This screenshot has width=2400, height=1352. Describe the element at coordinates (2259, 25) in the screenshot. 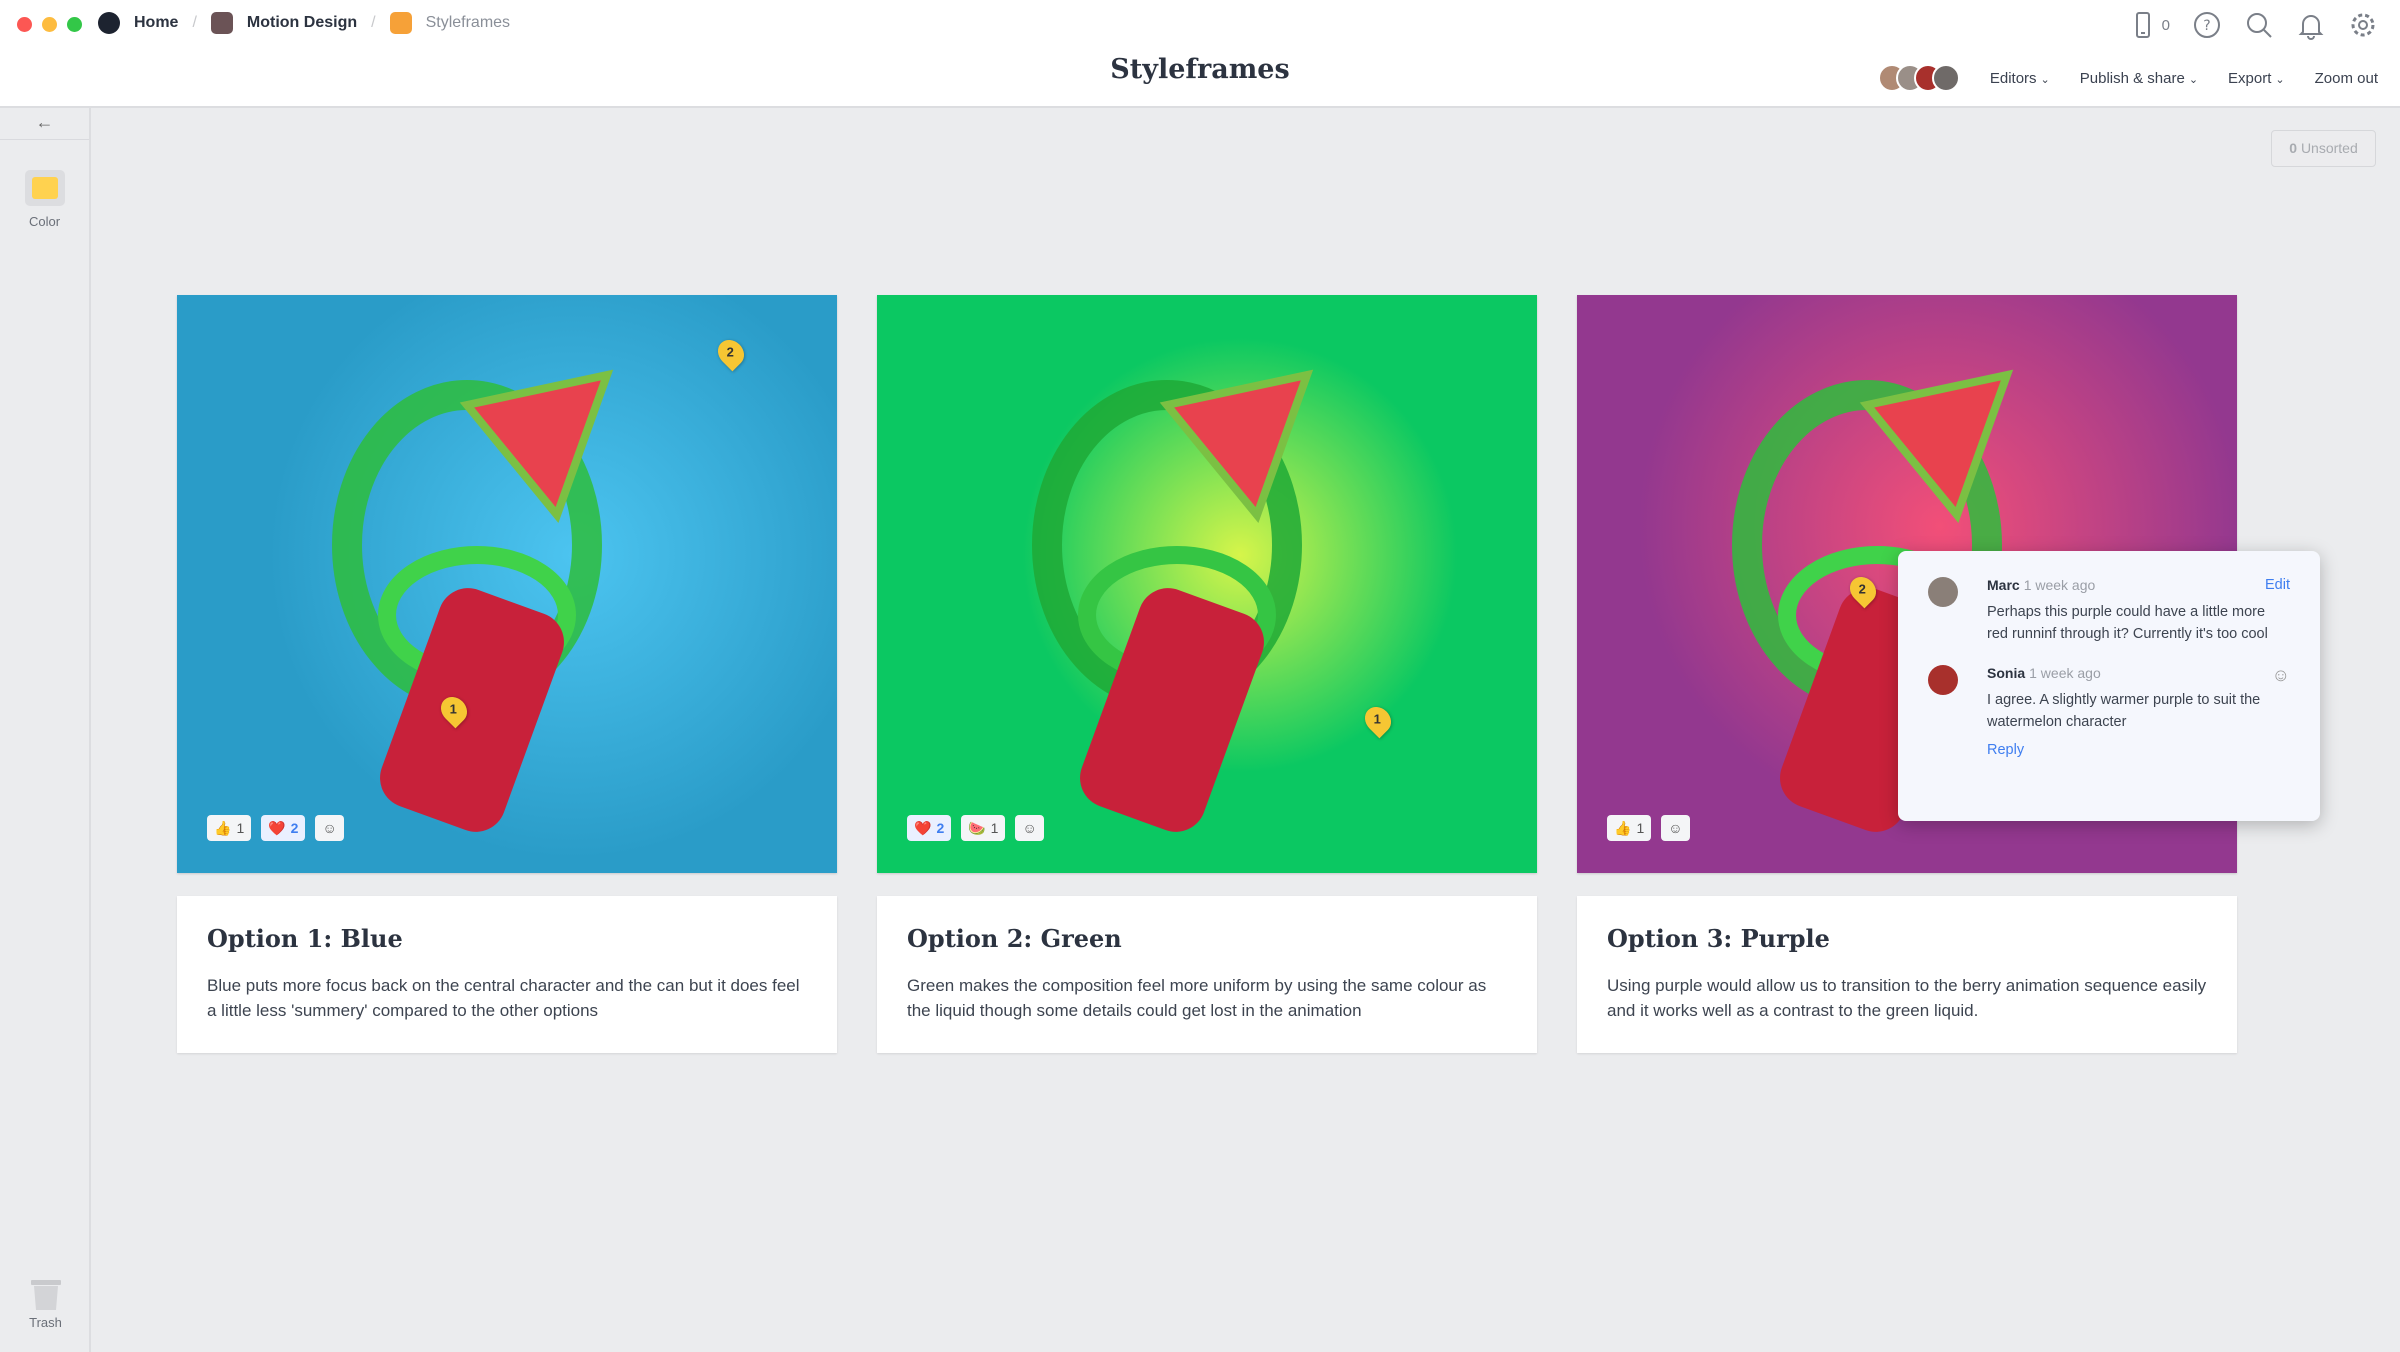

I see `search-icon` at that location.